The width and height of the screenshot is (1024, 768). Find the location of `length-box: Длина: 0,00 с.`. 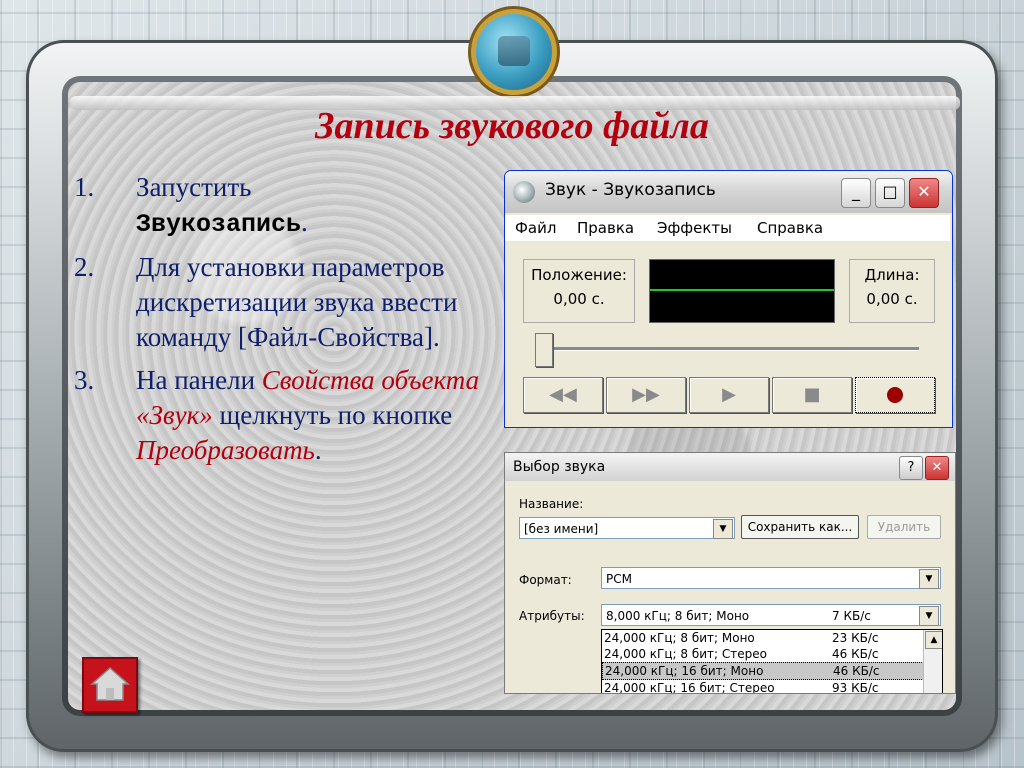

length-box: Длина: 0,00 с. is located at coordinates (892, 291).